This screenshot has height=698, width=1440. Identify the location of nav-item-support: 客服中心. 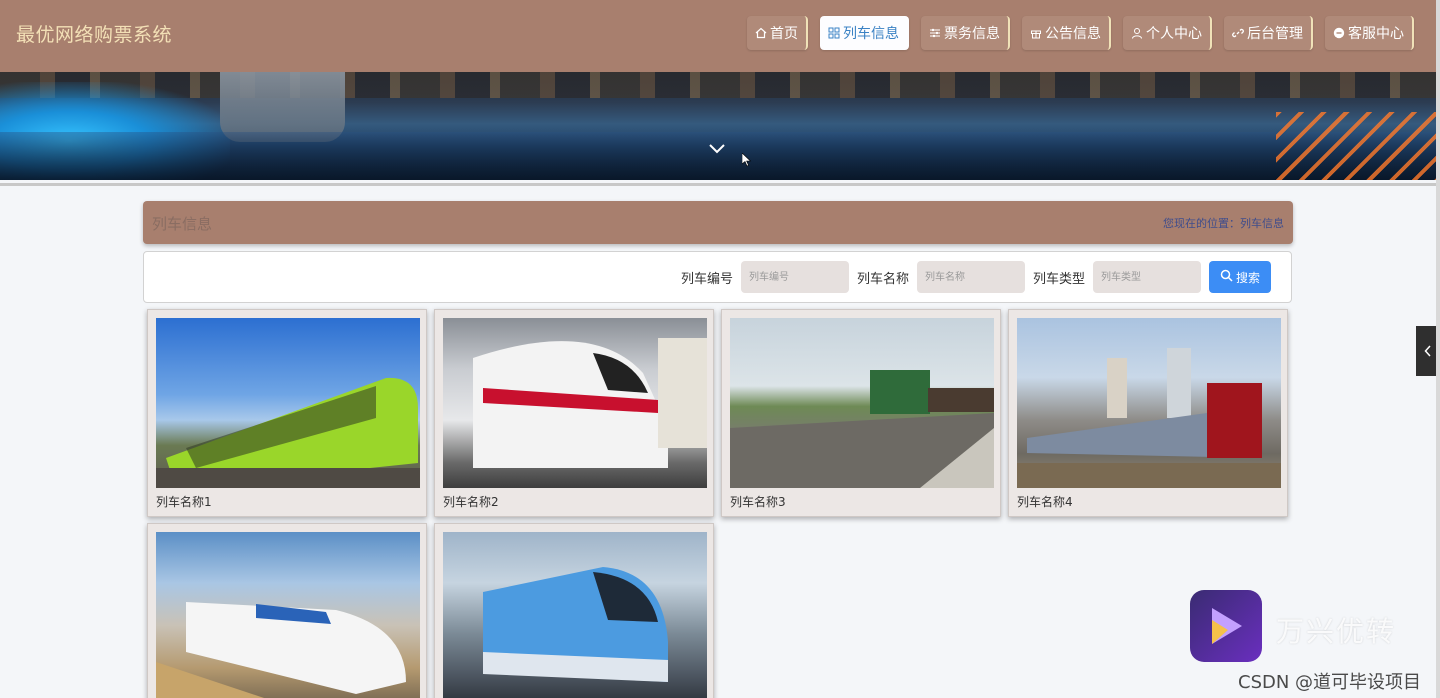
(1369, 33).